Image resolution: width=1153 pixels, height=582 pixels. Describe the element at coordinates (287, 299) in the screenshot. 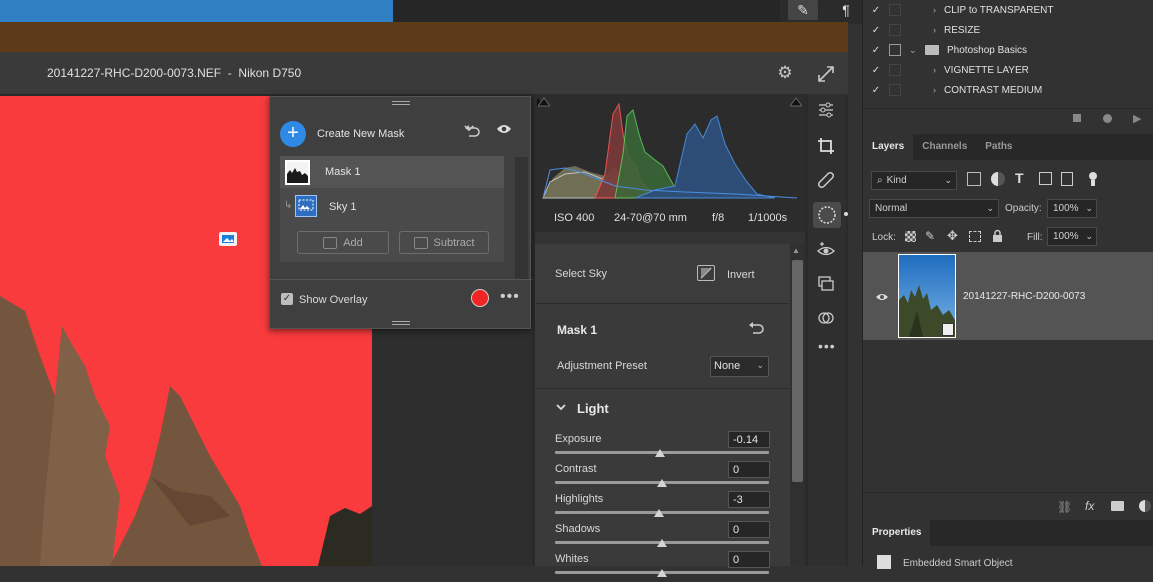

I see `show-overlay-checkbox: ✓` at that location.